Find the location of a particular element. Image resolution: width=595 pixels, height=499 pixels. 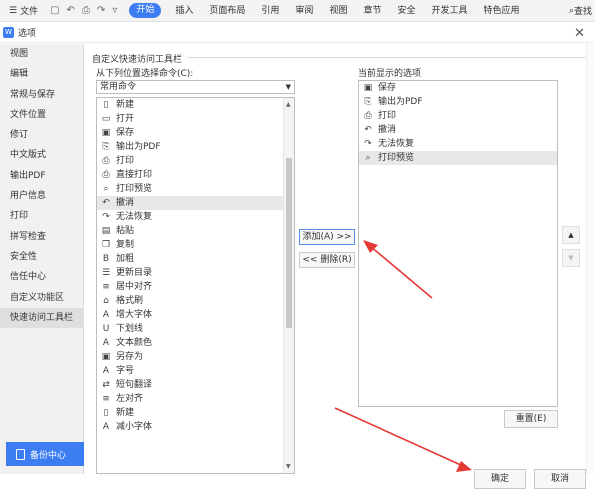

command-row: A 字号 is located at coordinates (195, 371).